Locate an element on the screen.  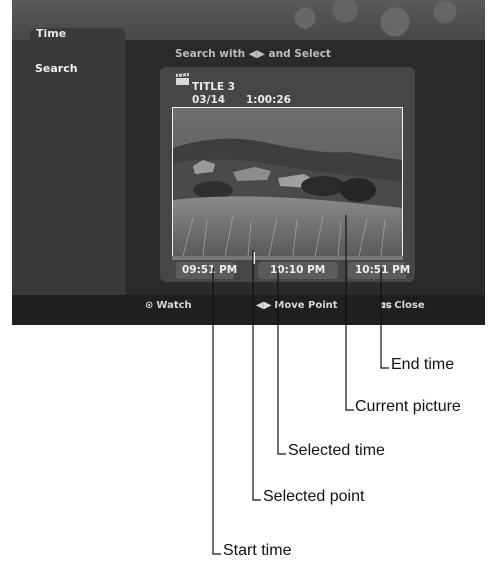
current-picture-leader is located at coordinates (349, 313).